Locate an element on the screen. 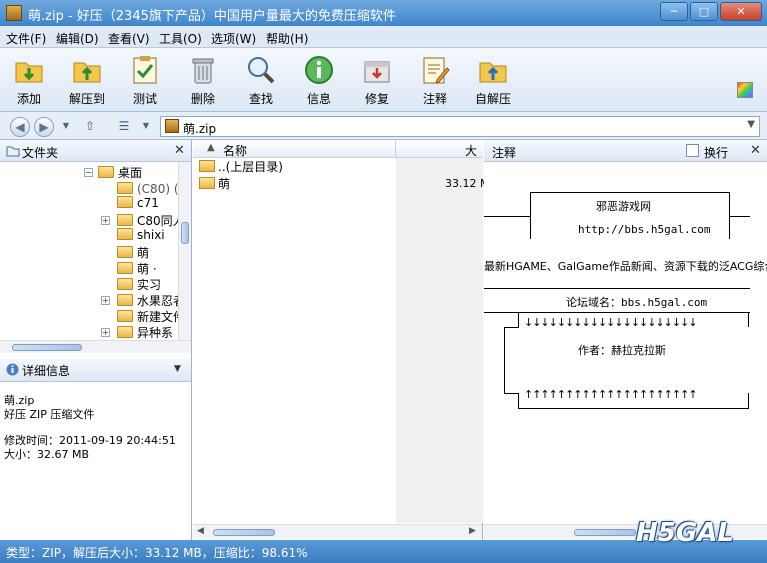  file-size: 33.12 M is located at coordinates (467, 183).